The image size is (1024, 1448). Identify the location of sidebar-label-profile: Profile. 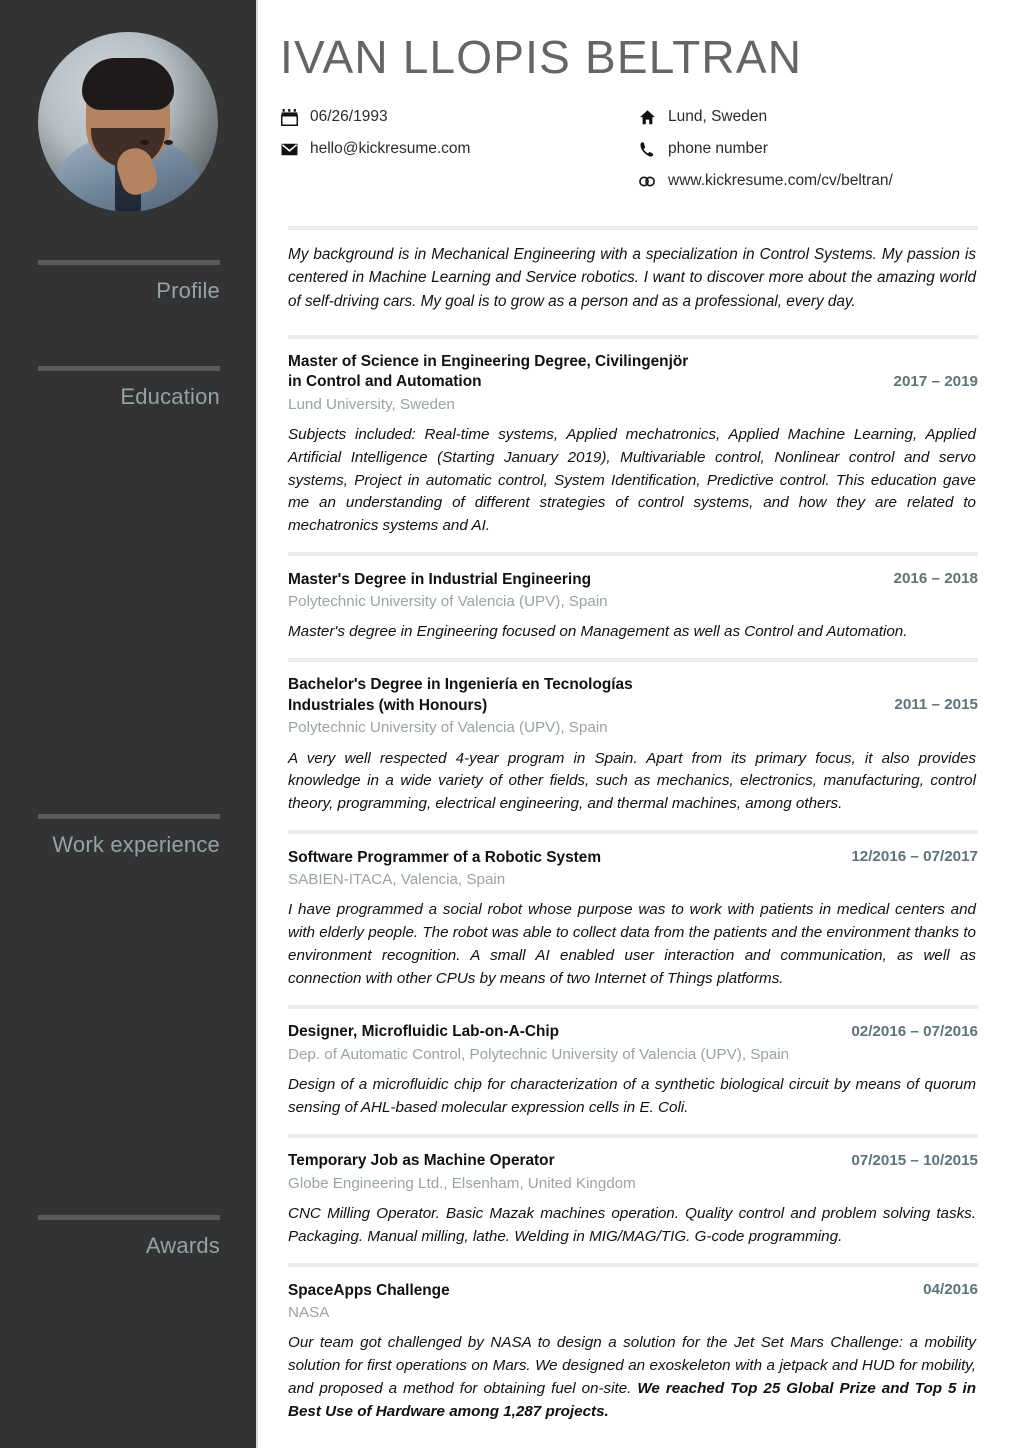
(188, 290).